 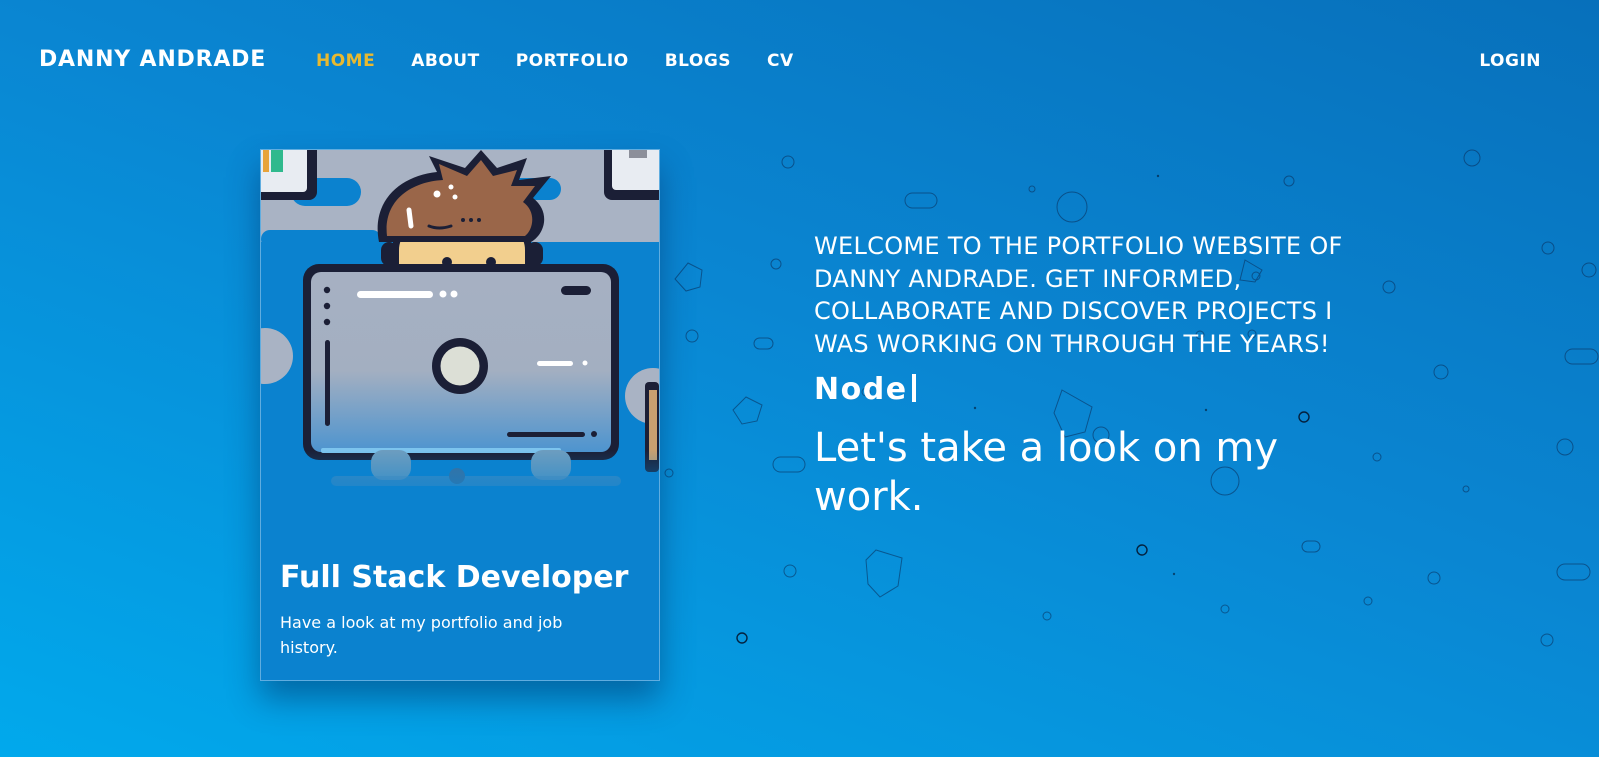 I want to click on typing-cursor, so click(x=913, y=388).